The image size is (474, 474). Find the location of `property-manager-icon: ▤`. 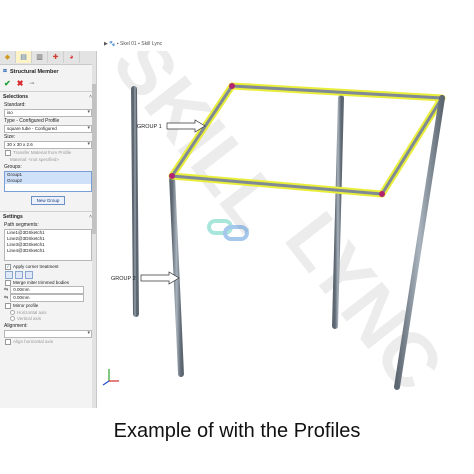

property-manager-icon: ▤ is located at coordinates (23, 57).